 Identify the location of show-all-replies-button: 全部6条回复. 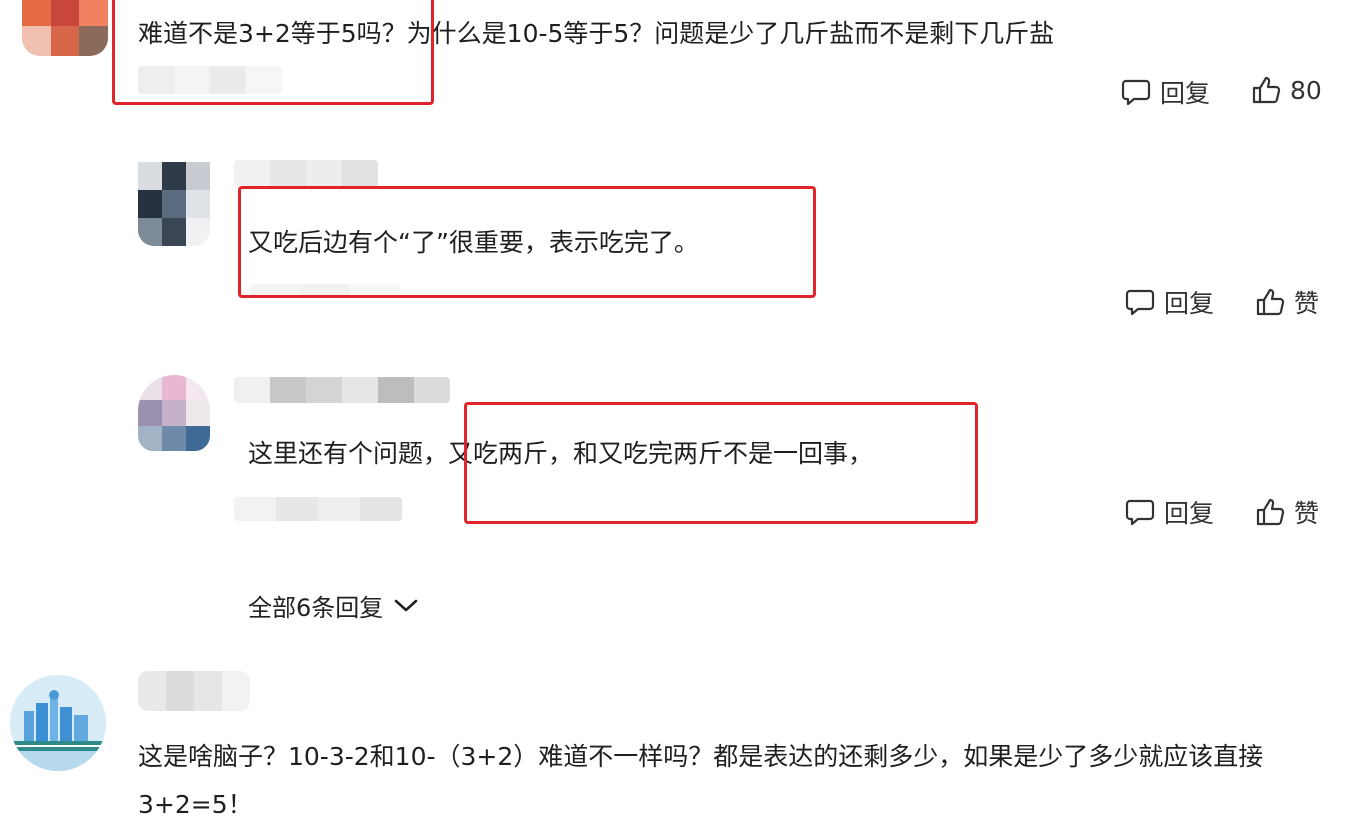
(333, 605).